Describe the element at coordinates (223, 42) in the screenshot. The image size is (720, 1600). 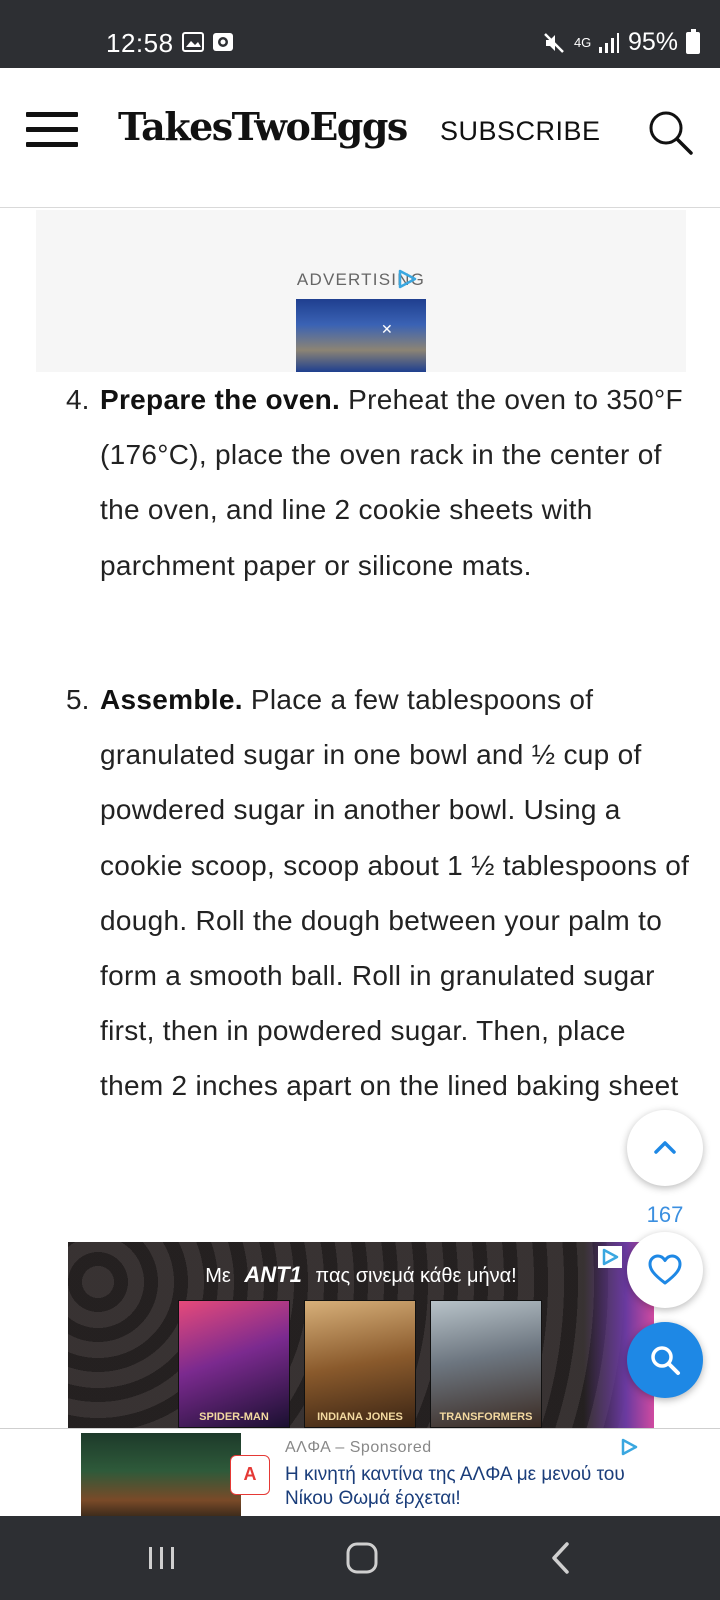
I see `app-notification-icon` at that location.